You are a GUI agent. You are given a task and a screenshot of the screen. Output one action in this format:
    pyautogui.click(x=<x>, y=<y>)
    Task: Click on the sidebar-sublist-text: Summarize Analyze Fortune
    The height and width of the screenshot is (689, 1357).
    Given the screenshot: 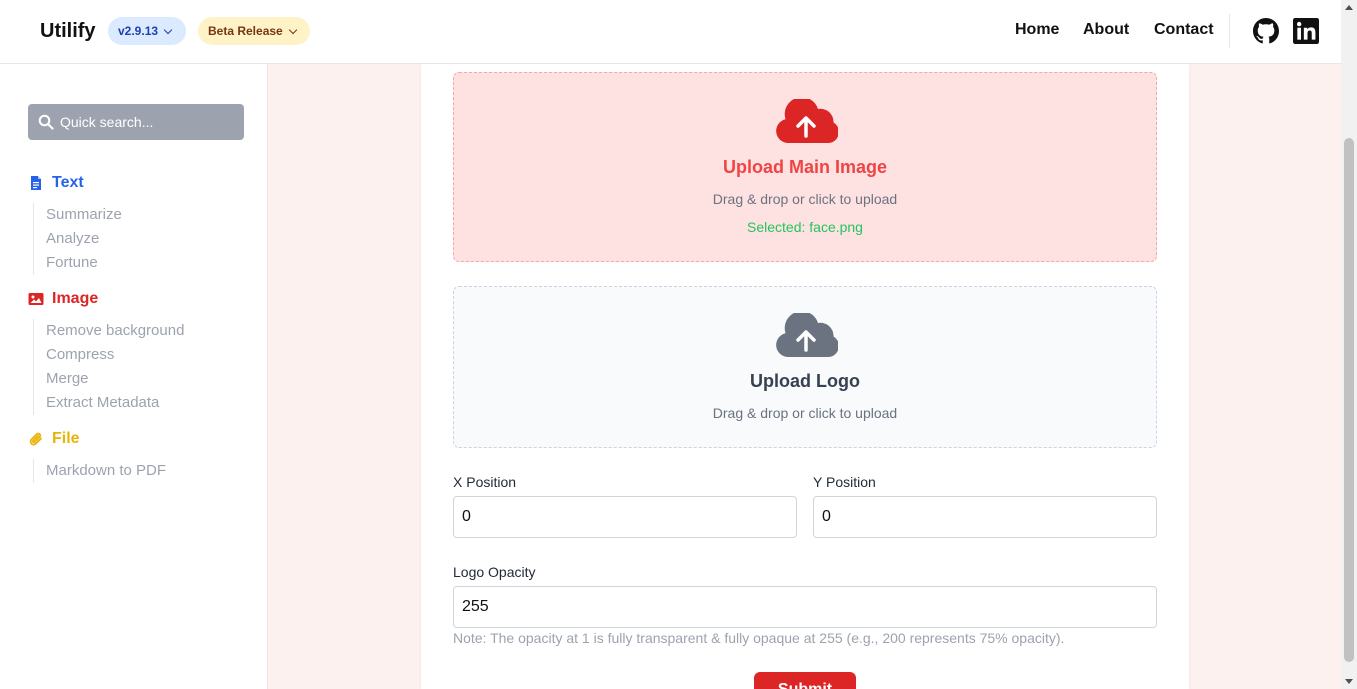 What is the action you would take?
    pyautogui.click(x=77, y=239)
    